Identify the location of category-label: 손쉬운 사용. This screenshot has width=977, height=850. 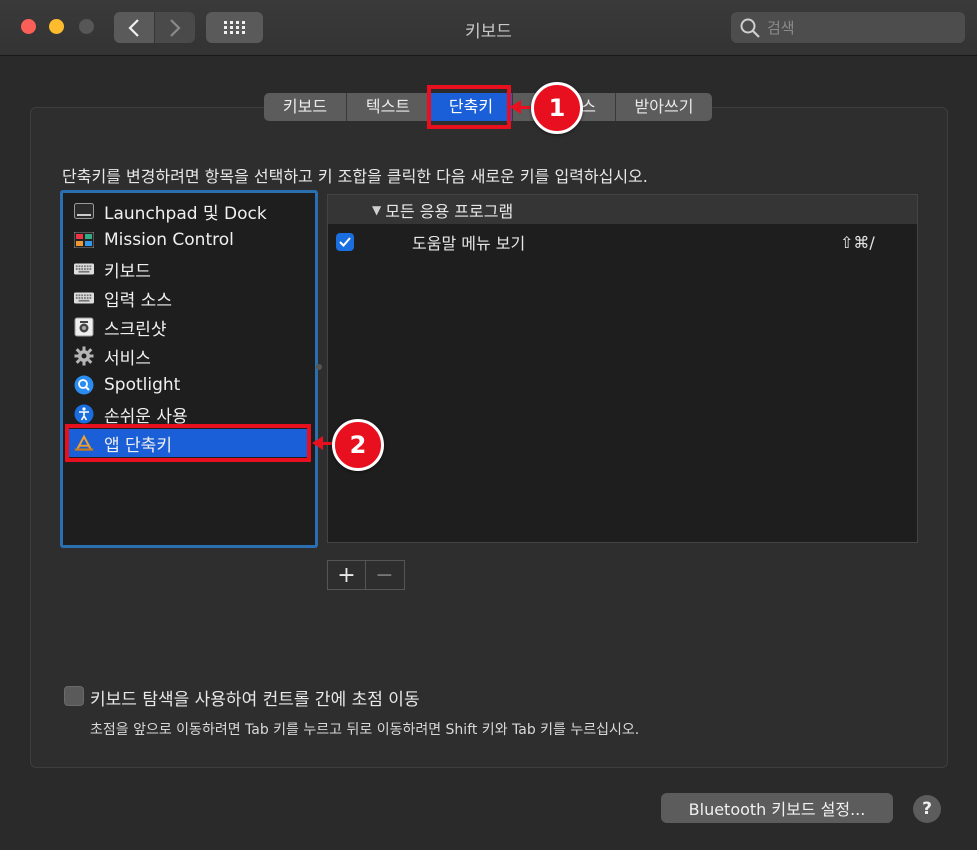
(146, 416).